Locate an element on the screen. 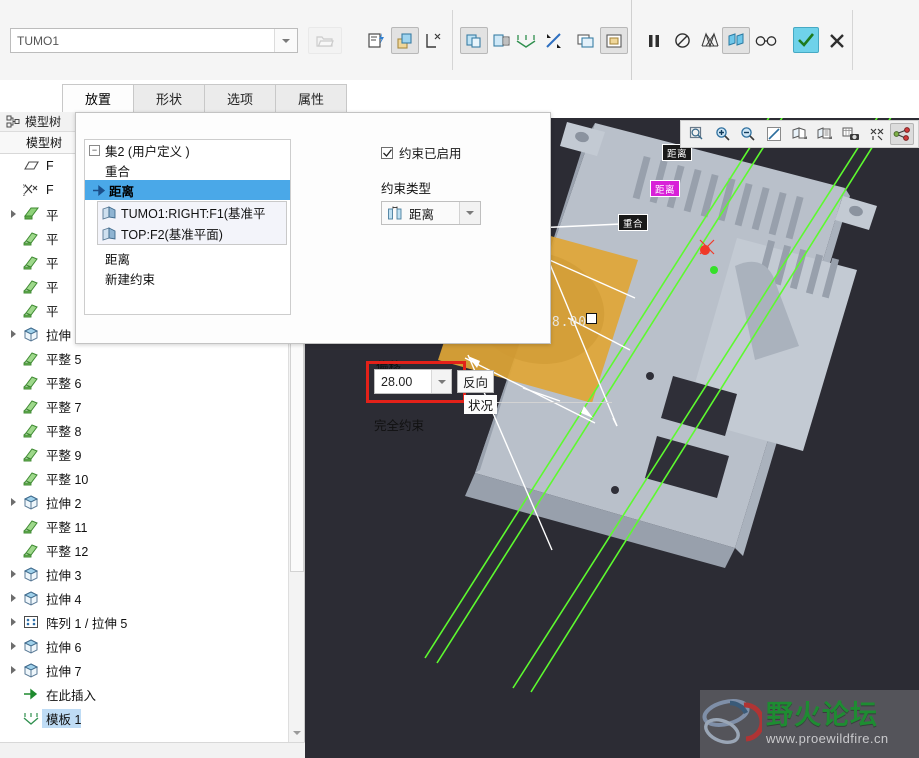 The width and height of the screenshot is (919, 758). tree-row: 拉伸 4 is located at coordinates (144, 598).